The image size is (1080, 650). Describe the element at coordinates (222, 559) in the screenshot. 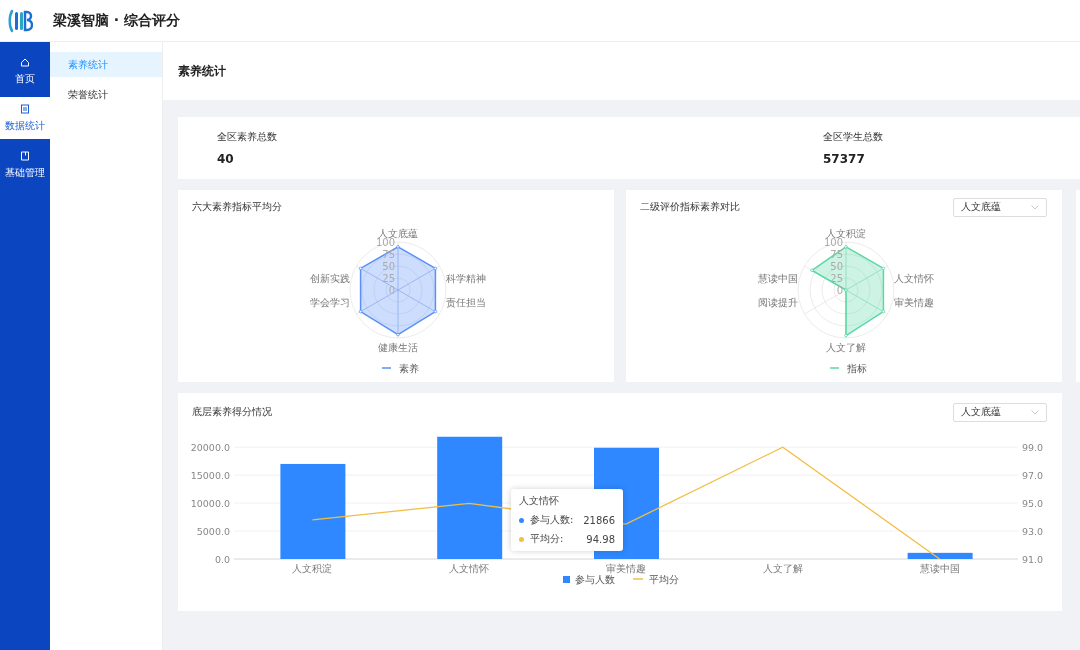

I see `axis-tick-label: 0.0` at that location.